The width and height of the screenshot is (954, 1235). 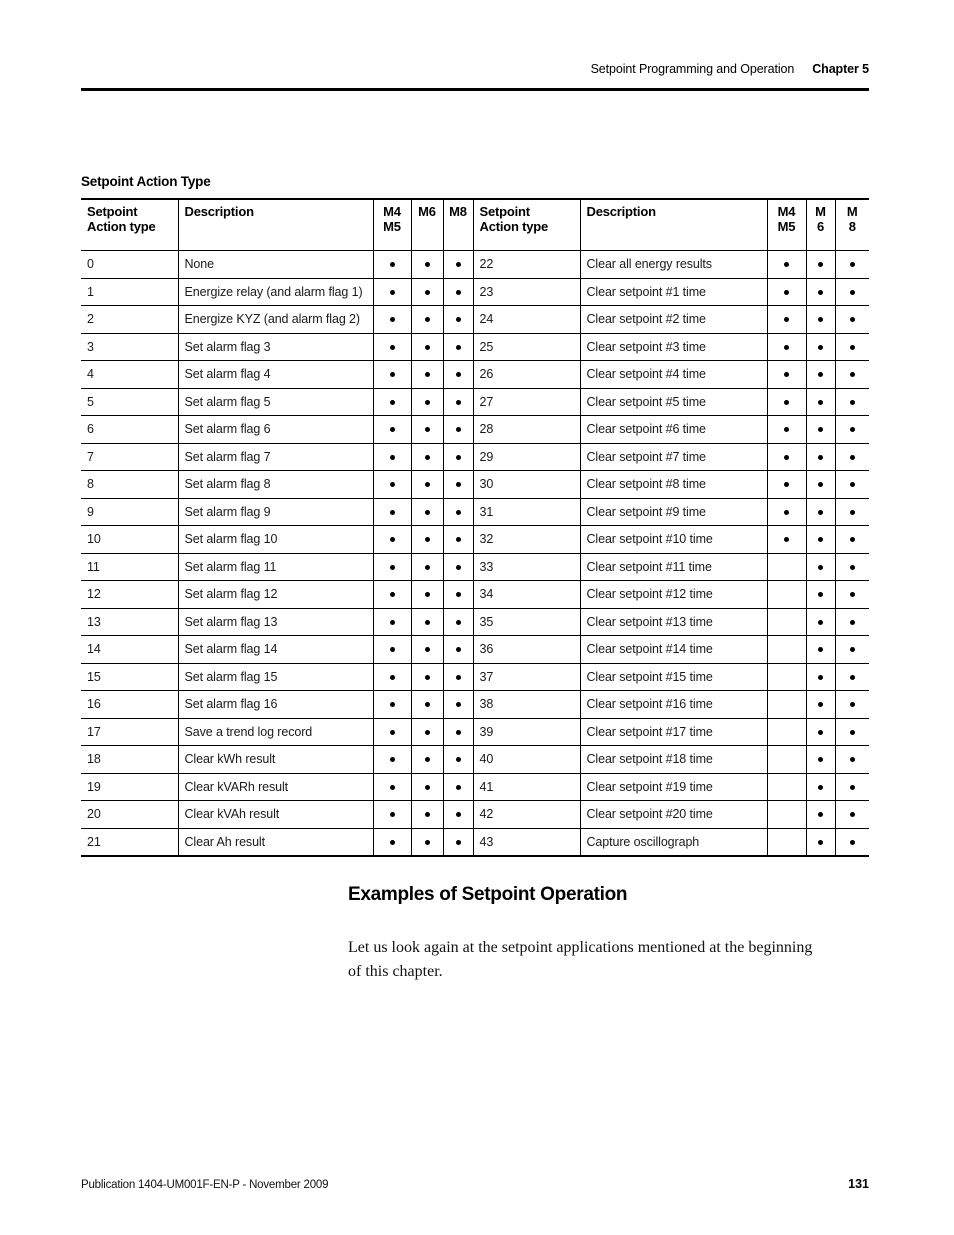 I want to click on cell-l_num: 6, so click(x=129, y=429).